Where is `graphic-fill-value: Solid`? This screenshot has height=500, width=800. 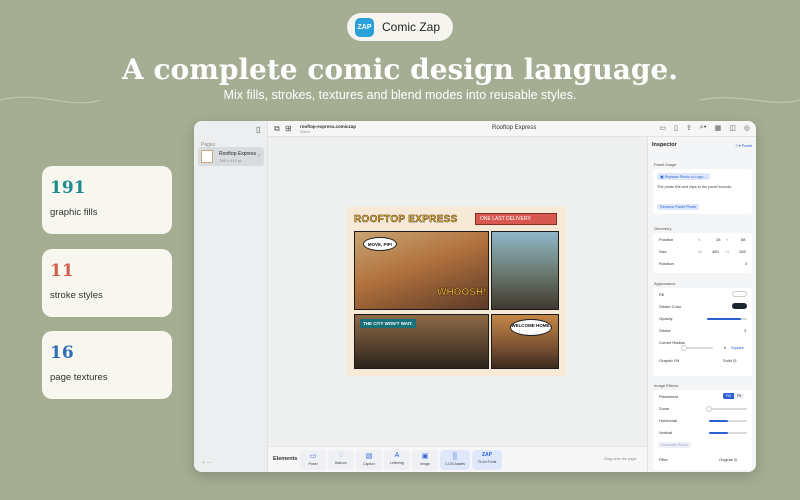 graphic-fill-value: Solid is located at coordinates (727, 360).